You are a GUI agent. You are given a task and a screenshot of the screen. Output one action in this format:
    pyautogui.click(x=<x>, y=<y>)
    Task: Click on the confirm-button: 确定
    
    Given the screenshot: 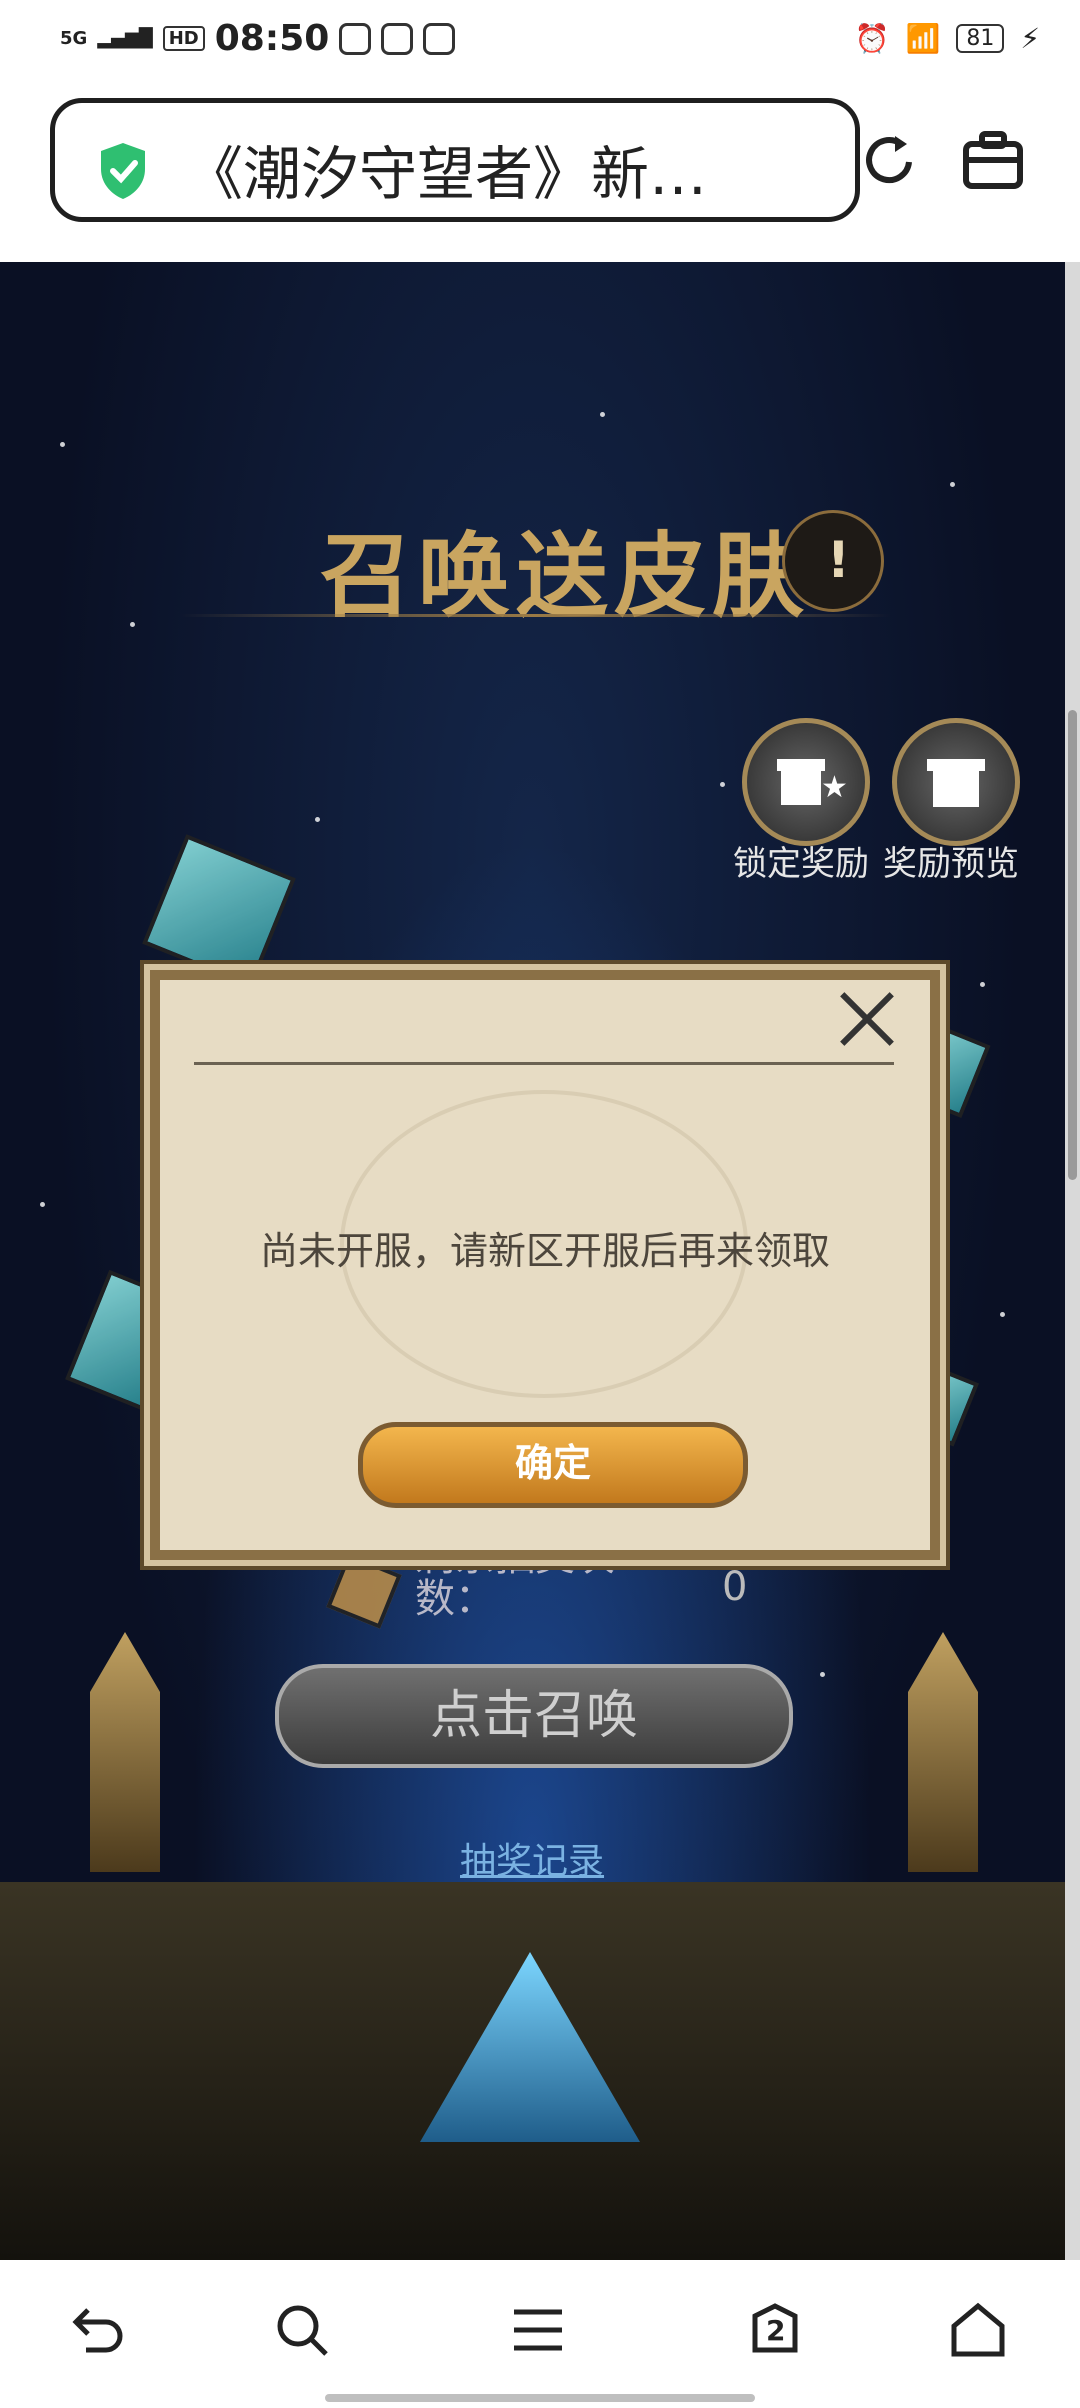 What is the action you would take?
    pyautogui.click(x=553, y=1465)
    